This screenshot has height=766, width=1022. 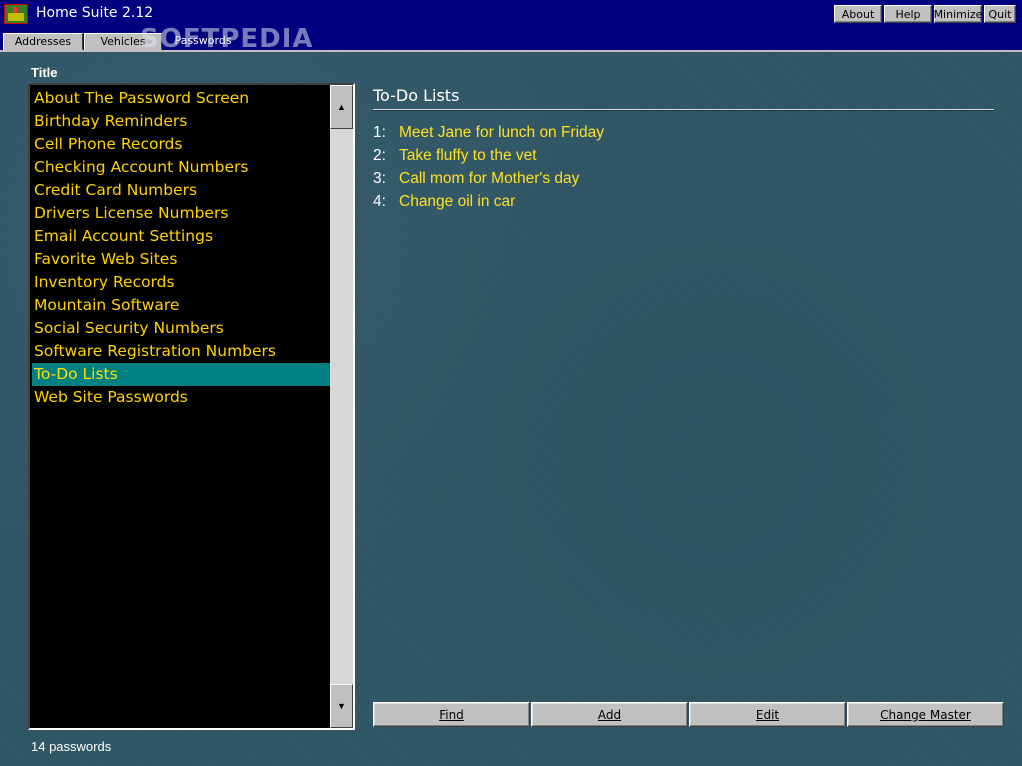 I want to click on list-item: Mountain Software, so click(x=181, y=305).